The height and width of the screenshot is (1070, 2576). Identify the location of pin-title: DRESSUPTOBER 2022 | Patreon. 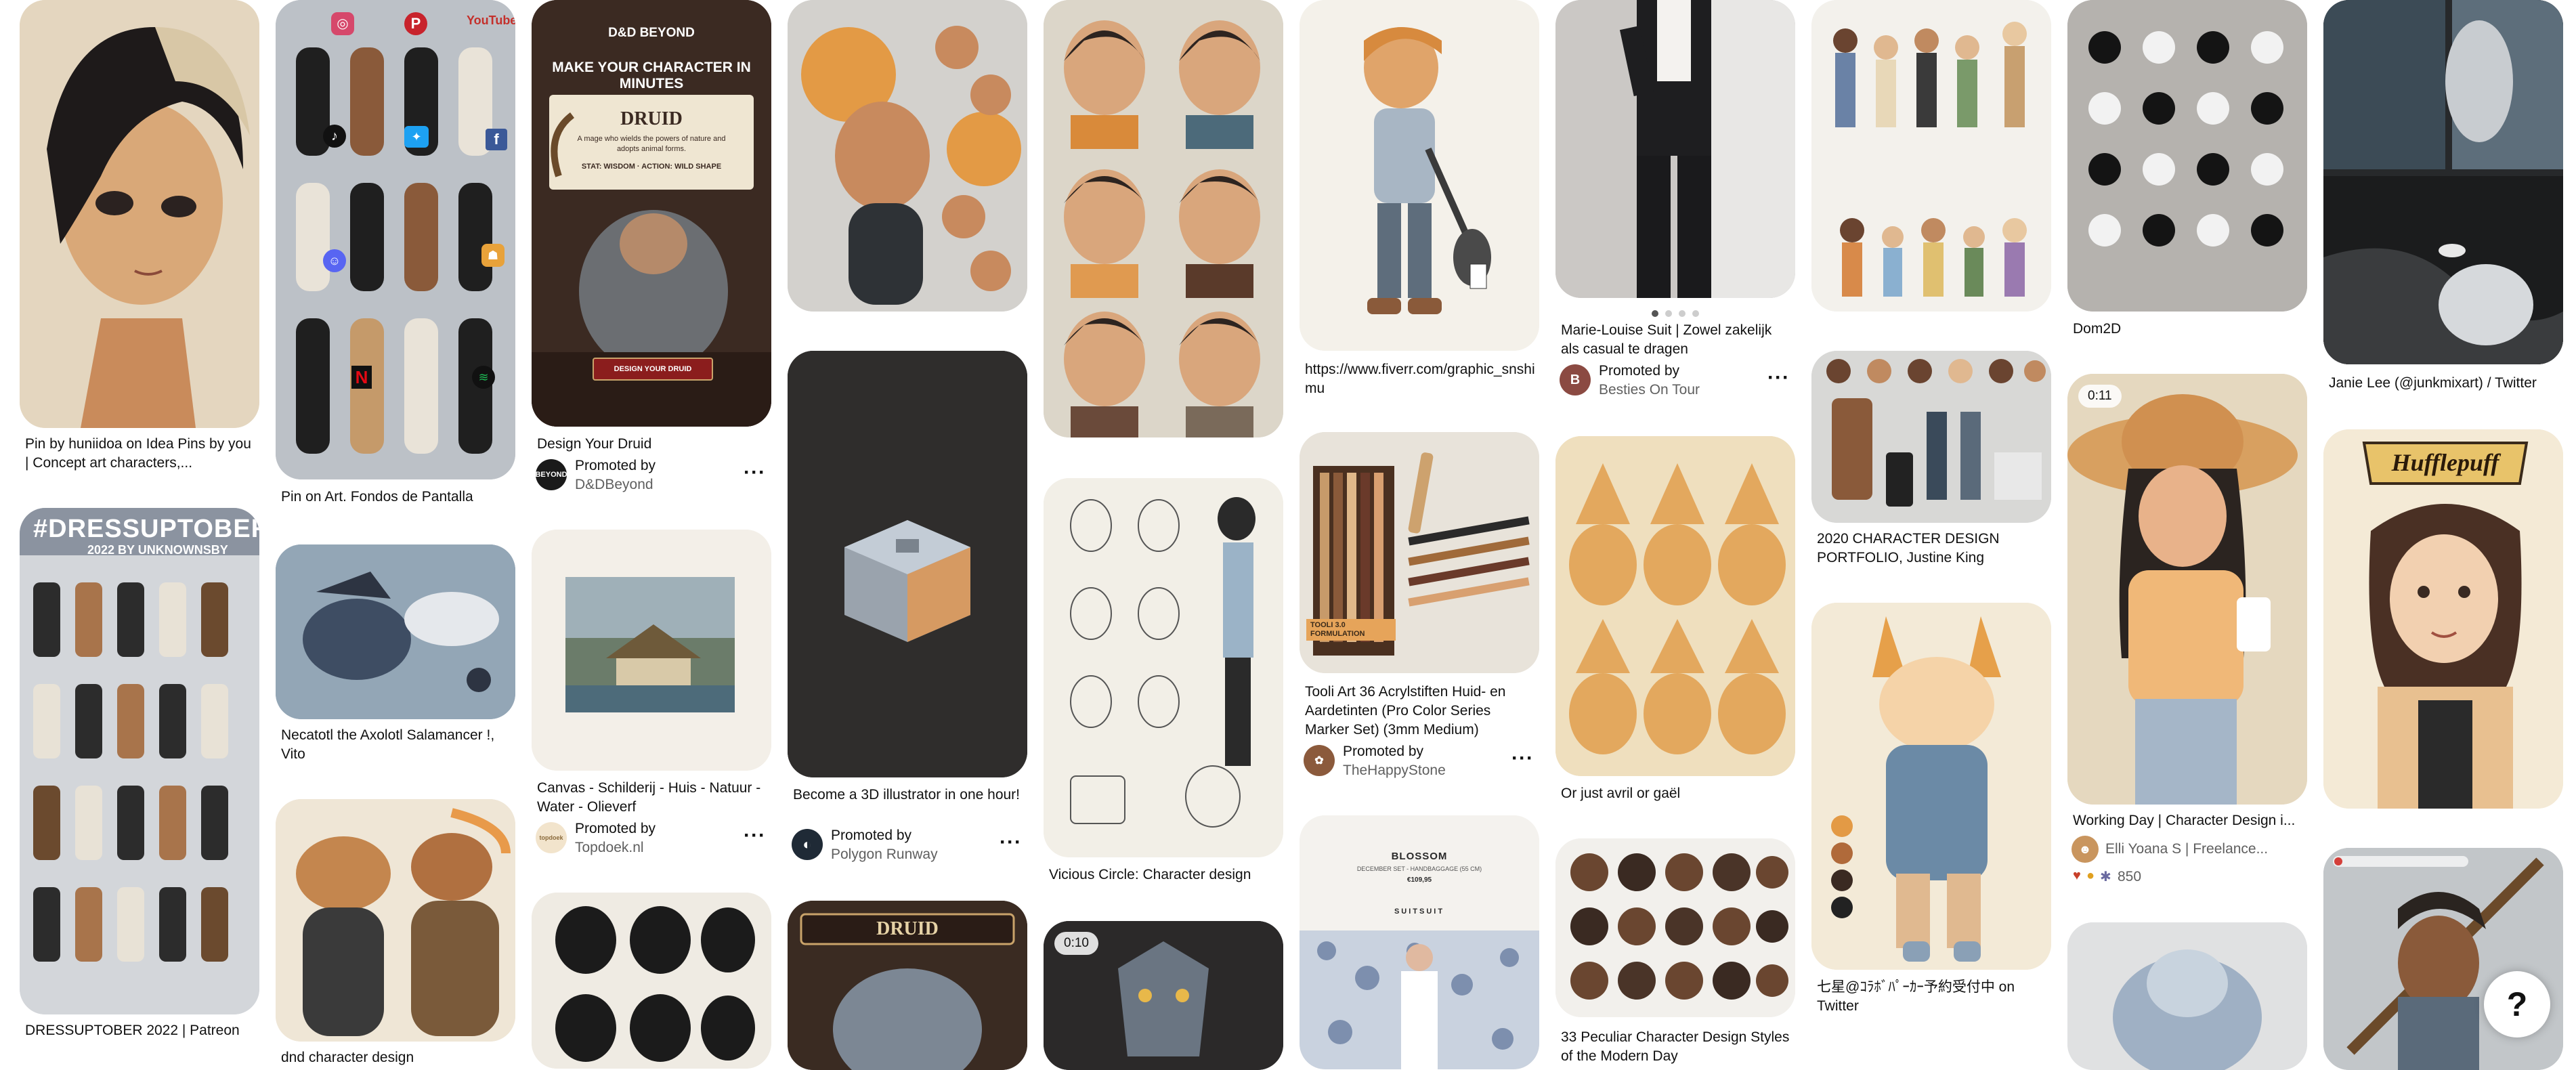
(140, 1030).